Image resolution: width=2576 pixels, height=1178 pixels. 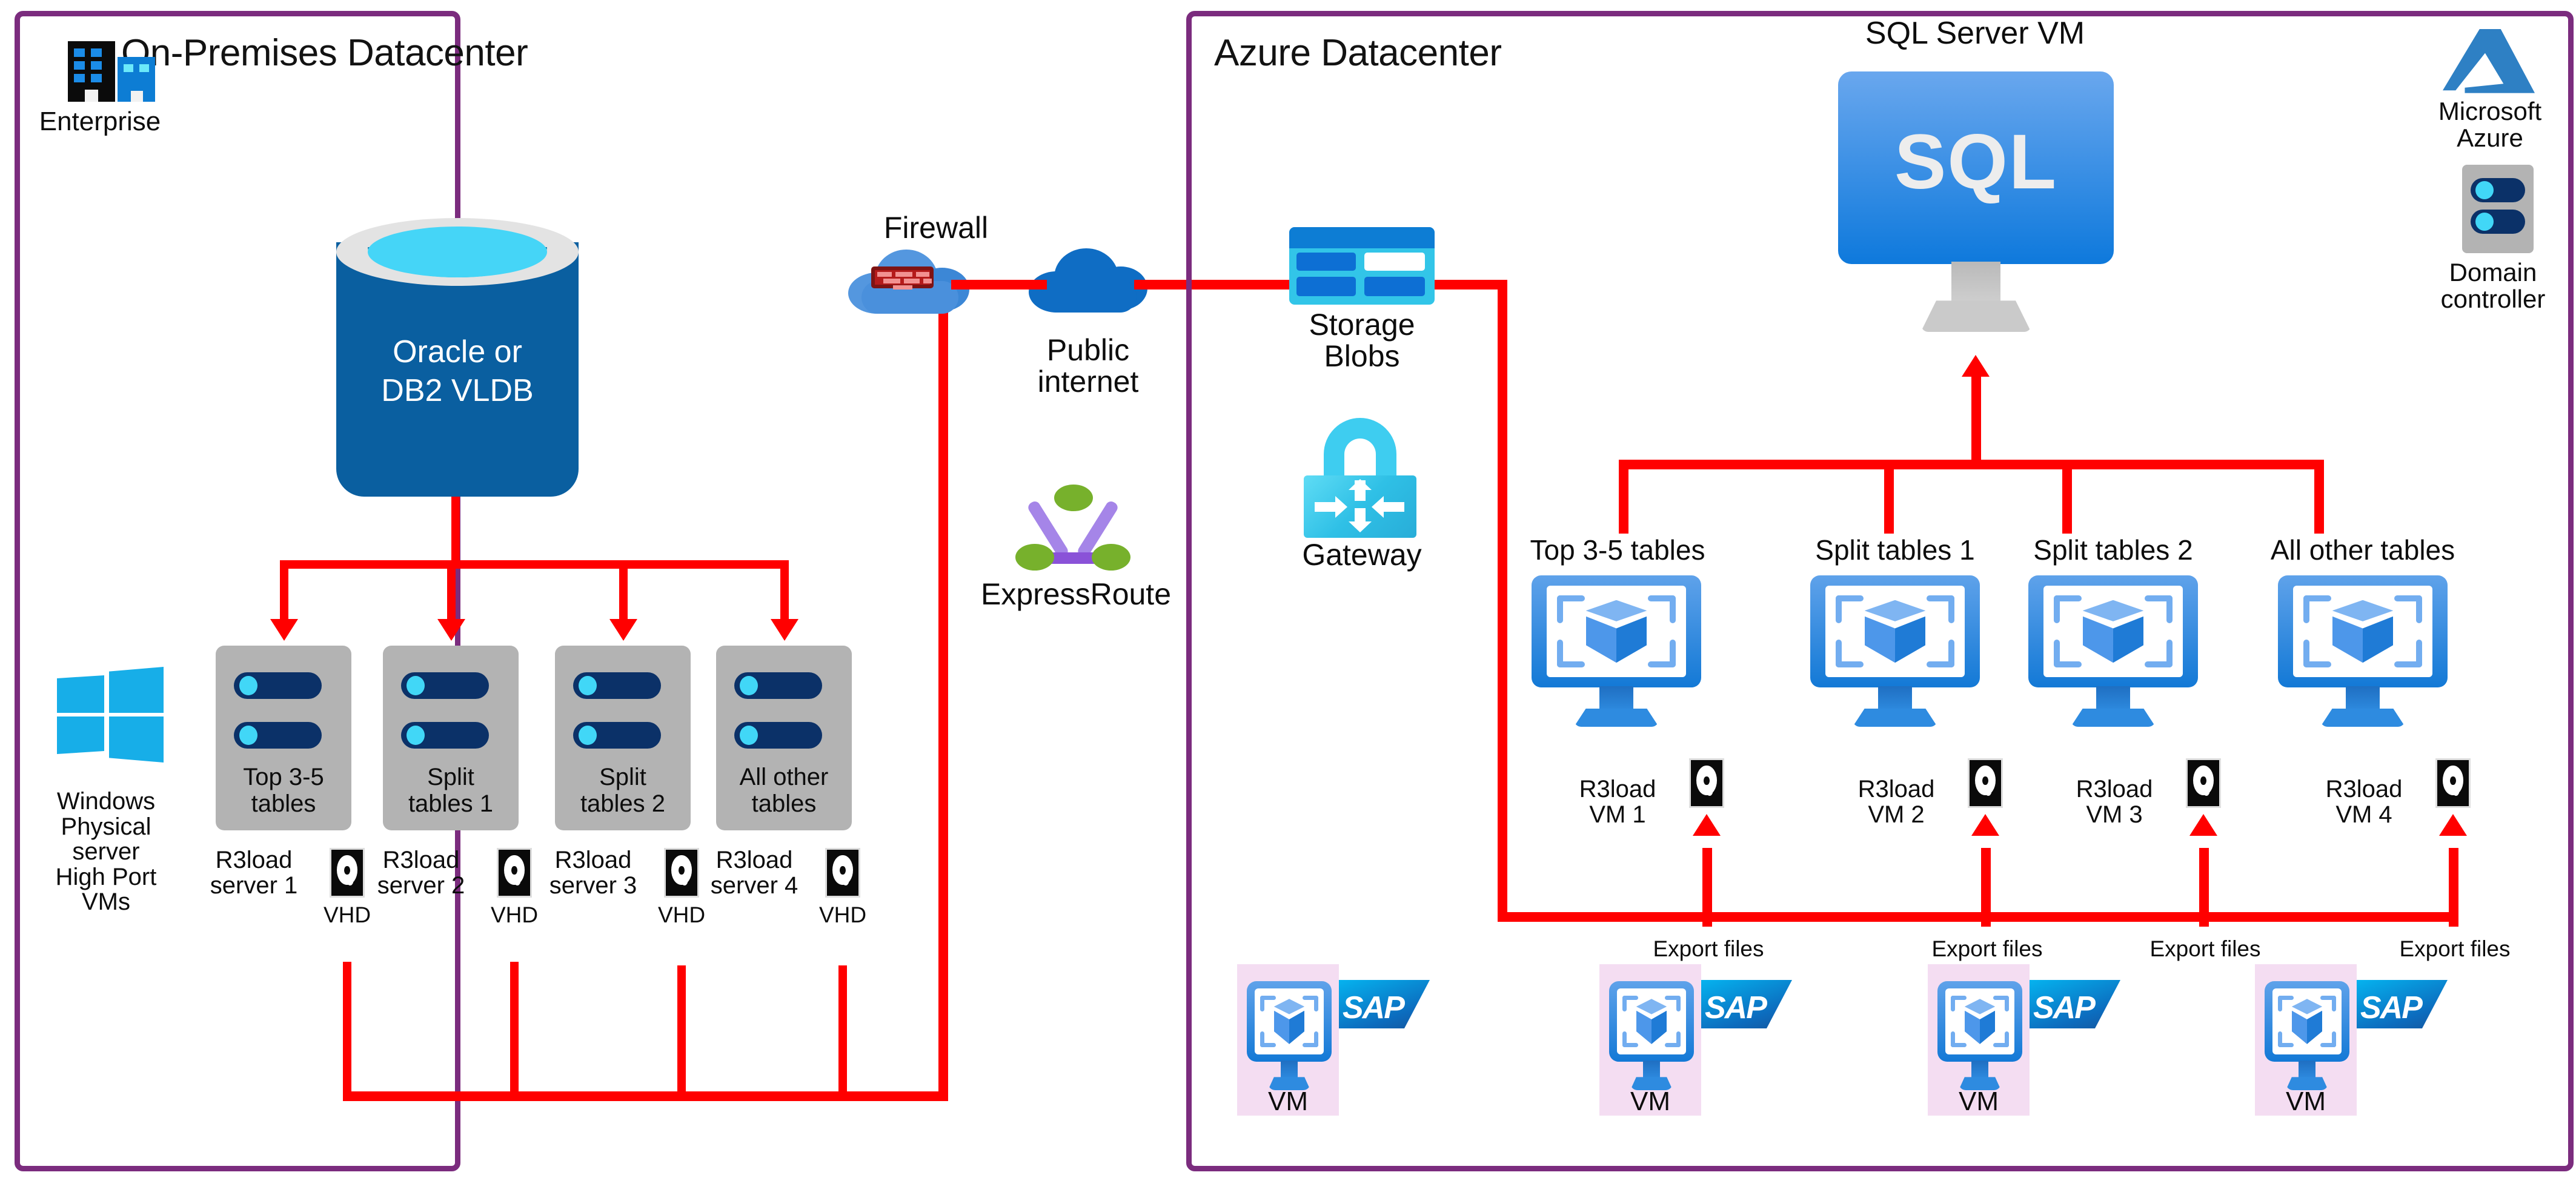 I want to click on gateway-arrow-down-head, so click(x=1361, y=527).